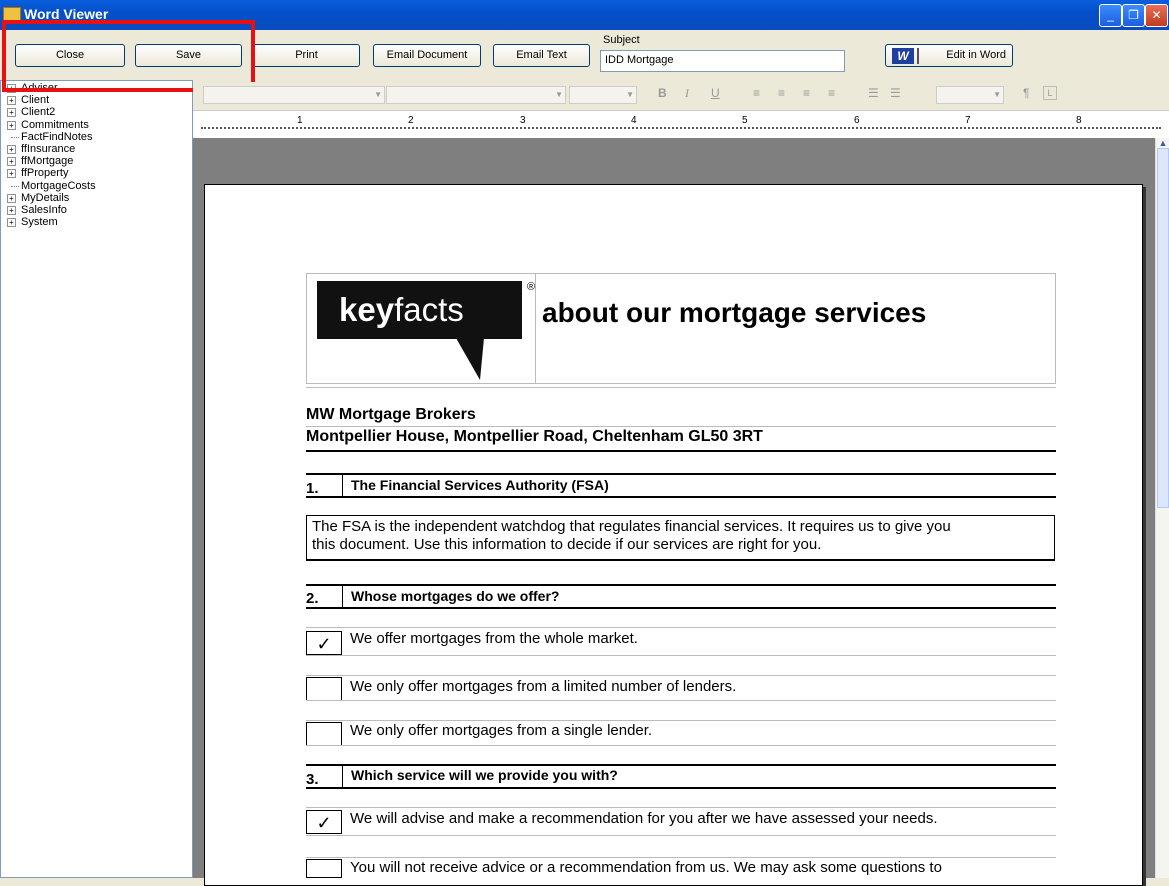 Image resolution: width=1169 pixels, height=886 pixels. I want to click on formatting-toolbar: ▼ ▼ ▼ B I U ≡ ≡ ≡ ≡ ☰ ☰ ▼ ¶ L, so click(681, 95).